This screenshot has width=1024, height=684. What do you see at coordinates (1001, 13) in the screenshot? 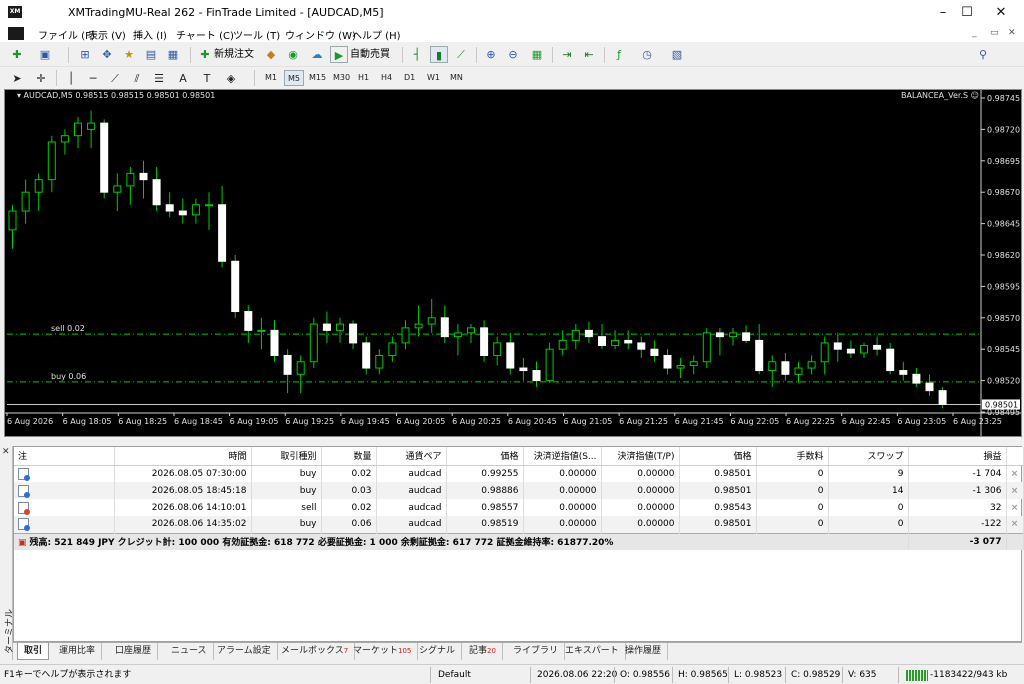
I see `close-button: ✕` at bounding box center [1001, 13].